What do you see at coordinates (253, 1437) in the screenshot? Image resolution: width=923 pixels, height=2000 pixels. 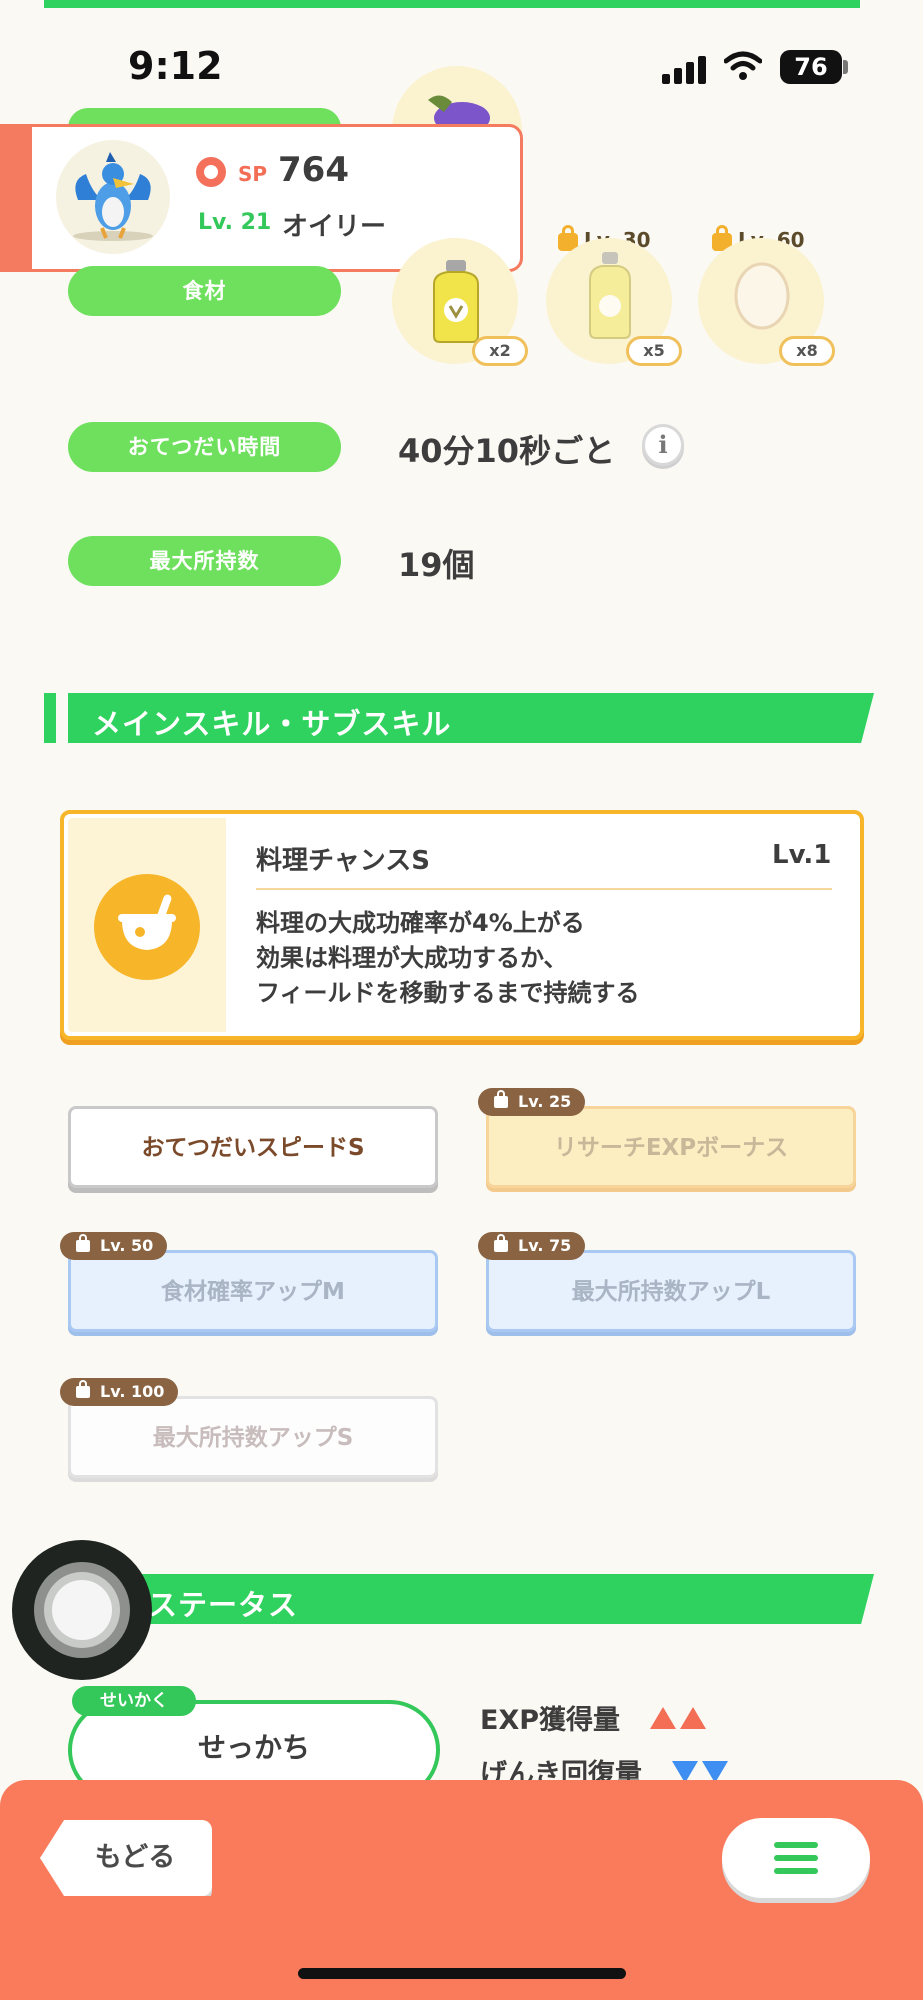 I see `sub-skill-5: 最大所持数アップS` at bounding box center [253, 1437].